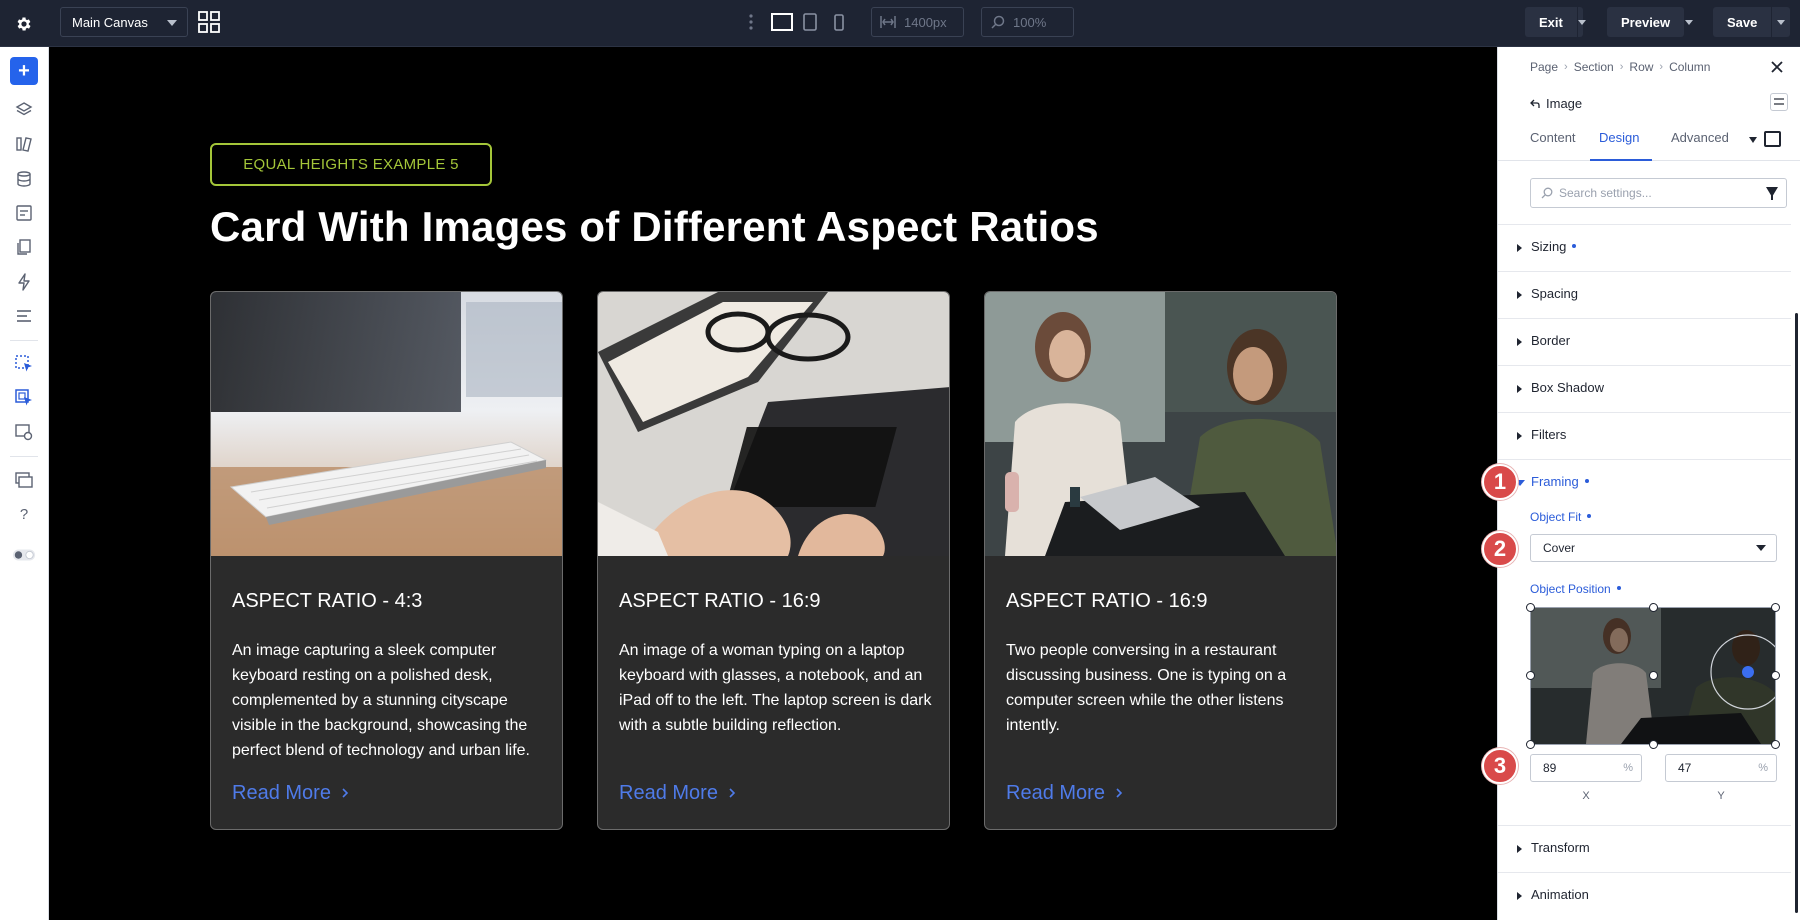  I want to click on add-element-button: +, so click(24, 71).